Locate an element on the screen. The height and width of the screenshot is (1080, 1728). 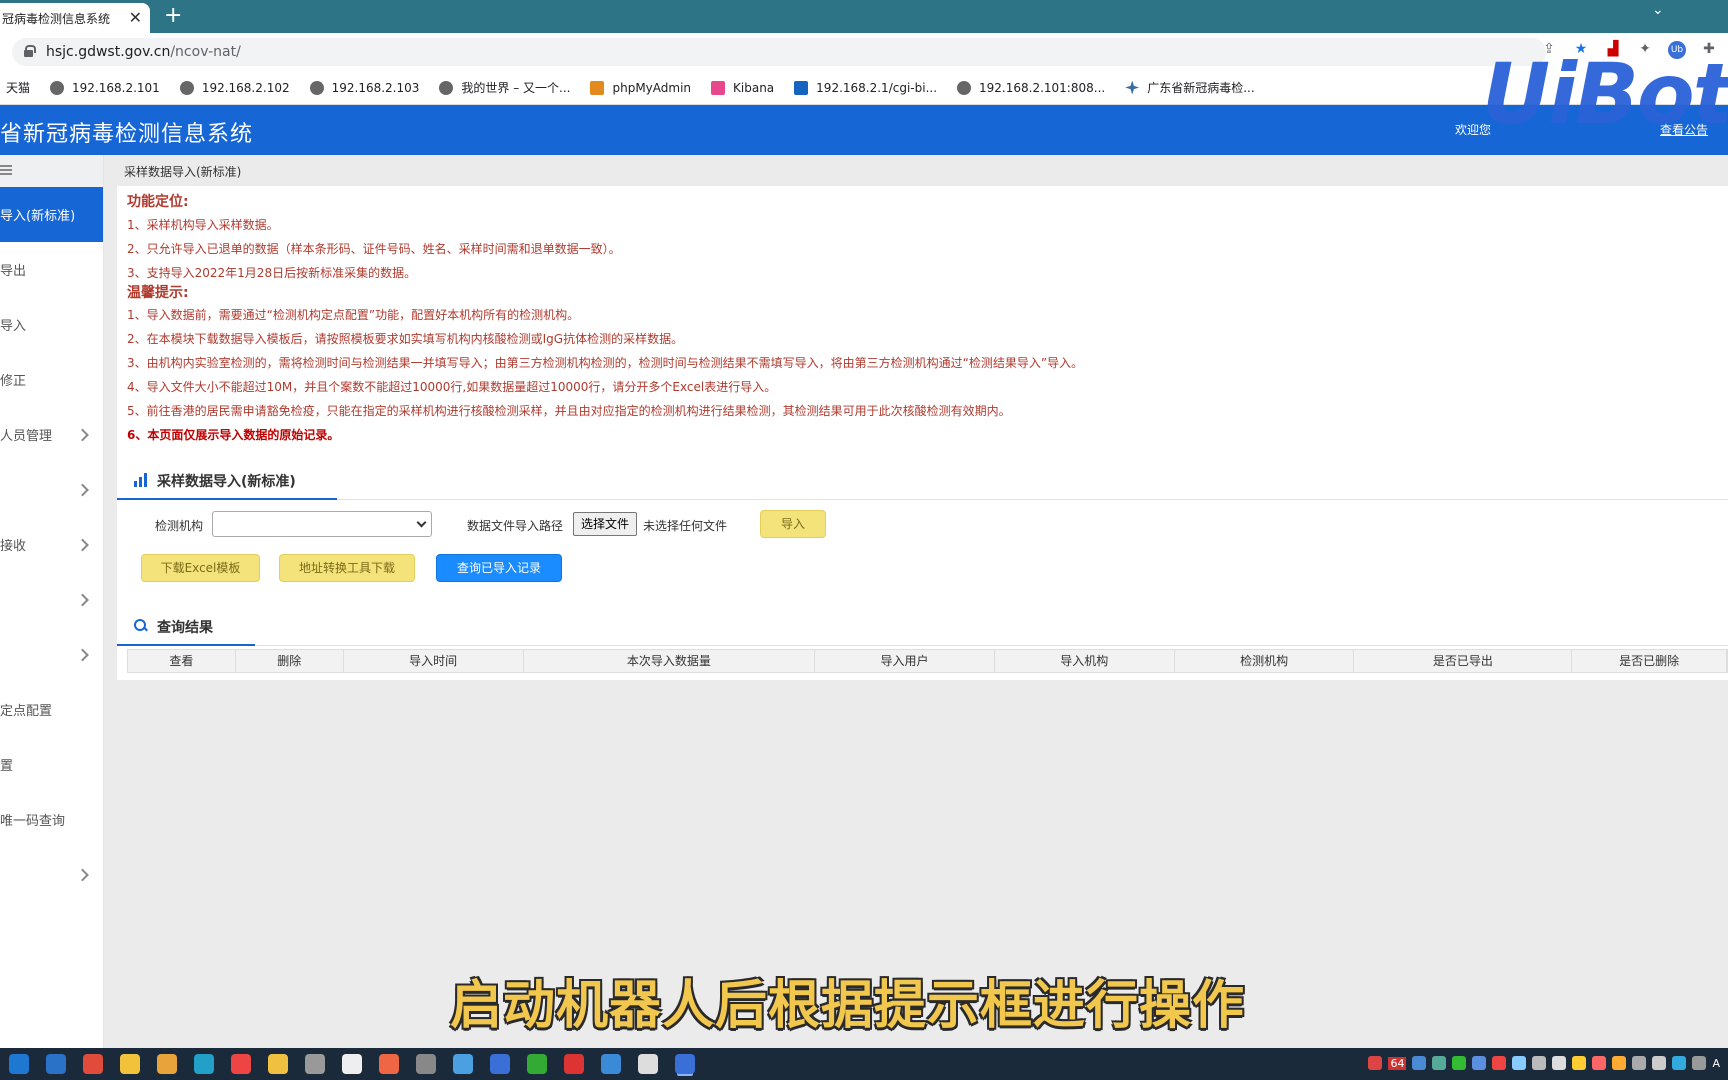
column-header: 导入用户 is located at coordinates (905, 661).